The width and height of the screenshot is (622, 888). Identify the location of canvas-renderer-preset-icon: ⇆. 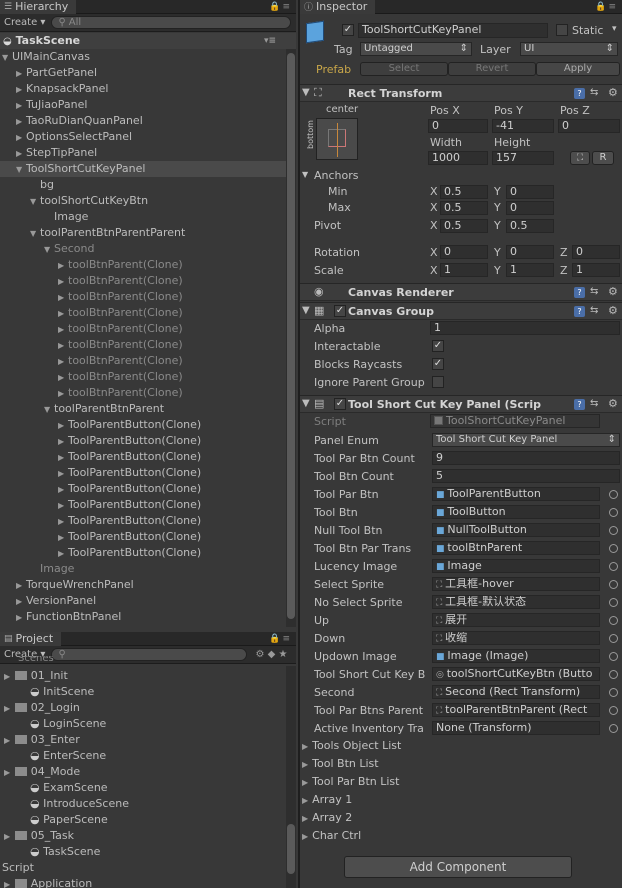
(594, 291).